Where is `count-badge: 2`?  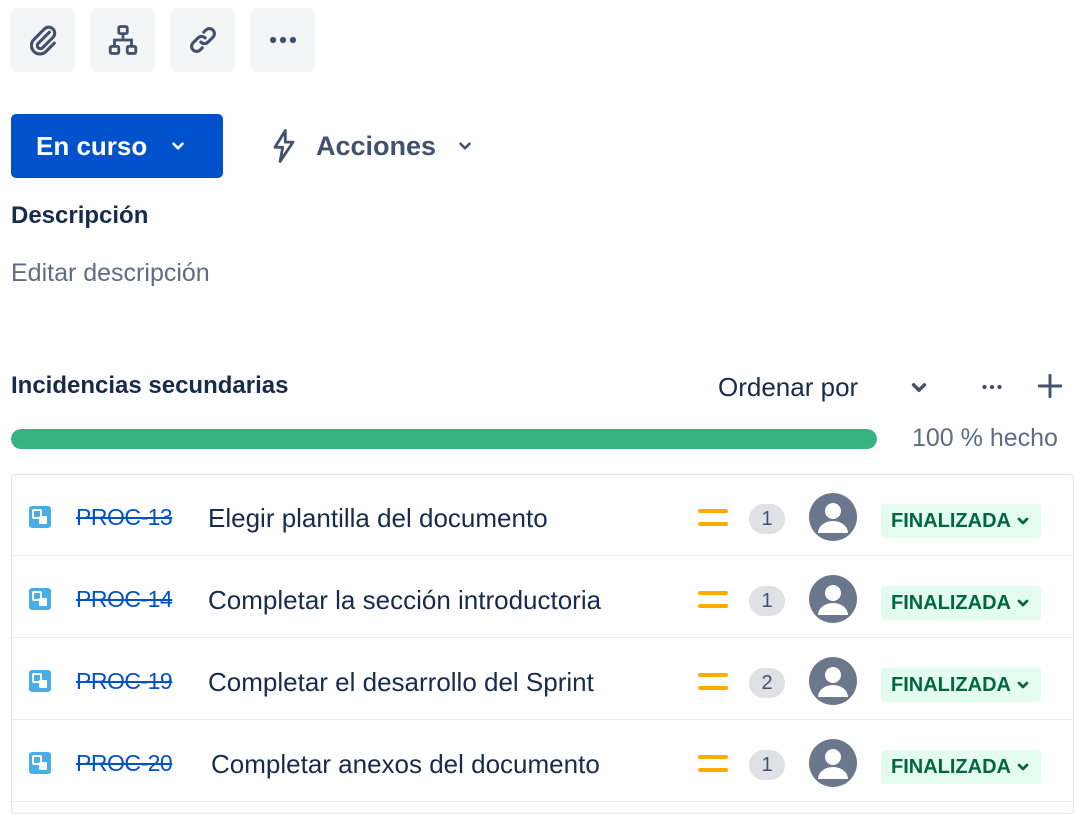
count-badge: 2 is located at coordinates (767, 683).